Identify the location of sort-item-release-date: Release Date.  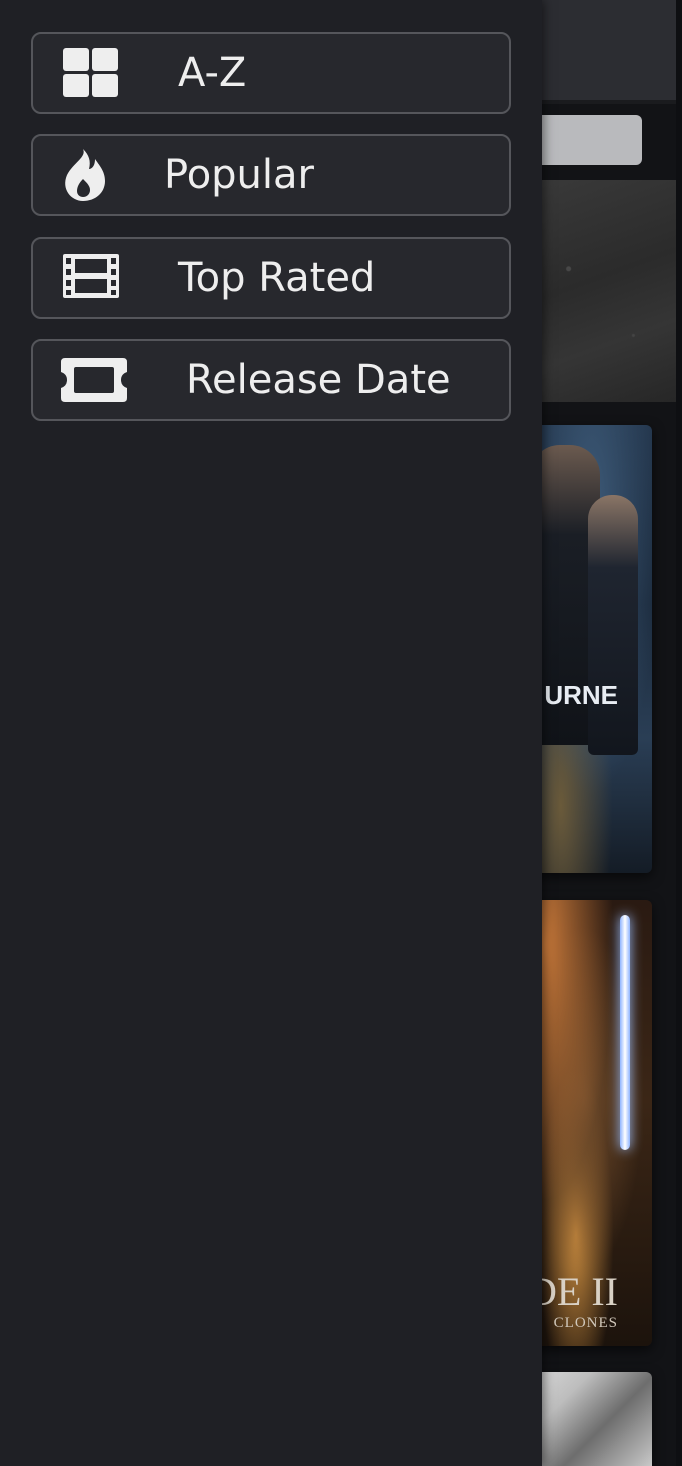
(271, 380).